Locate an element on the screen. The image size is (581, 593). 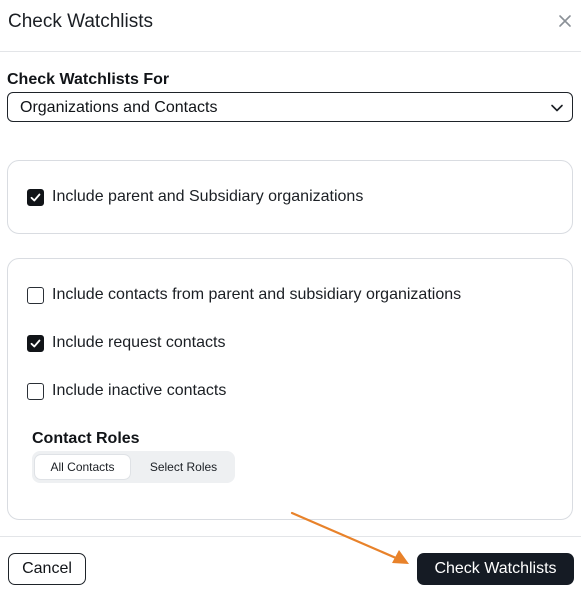
watchlist-for-value: Organizations and Contacts is located at coordinates (119, 107).